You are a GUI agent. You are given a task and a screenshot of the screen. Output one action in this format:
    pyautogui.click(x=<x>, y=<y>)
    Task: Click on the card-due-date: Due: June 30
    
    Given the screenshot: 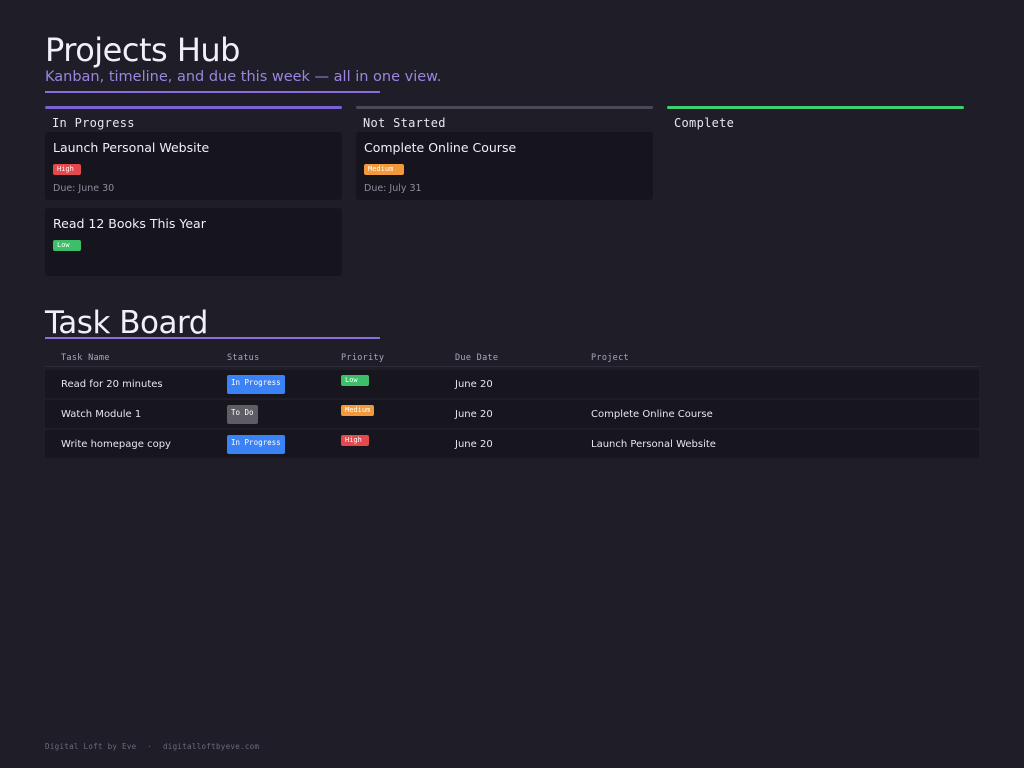 What is the action you would take?
    pyautogui.click(x=84, y=188)
    